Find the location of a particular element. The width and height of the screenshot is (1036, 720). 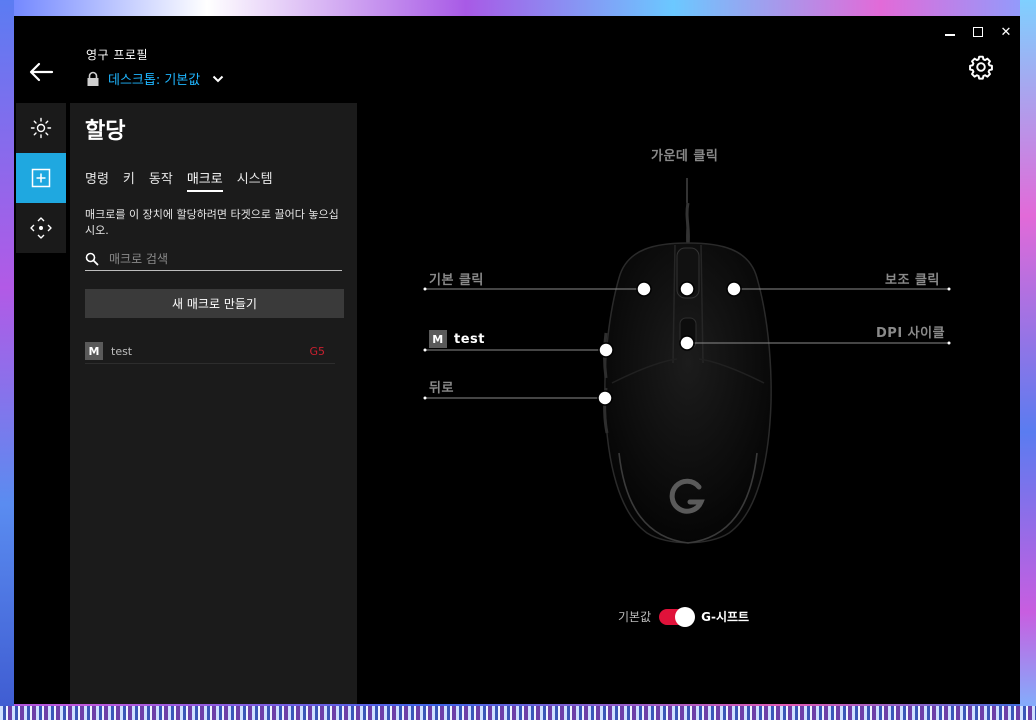

toggle-knob is located at coordinates (685, 616).